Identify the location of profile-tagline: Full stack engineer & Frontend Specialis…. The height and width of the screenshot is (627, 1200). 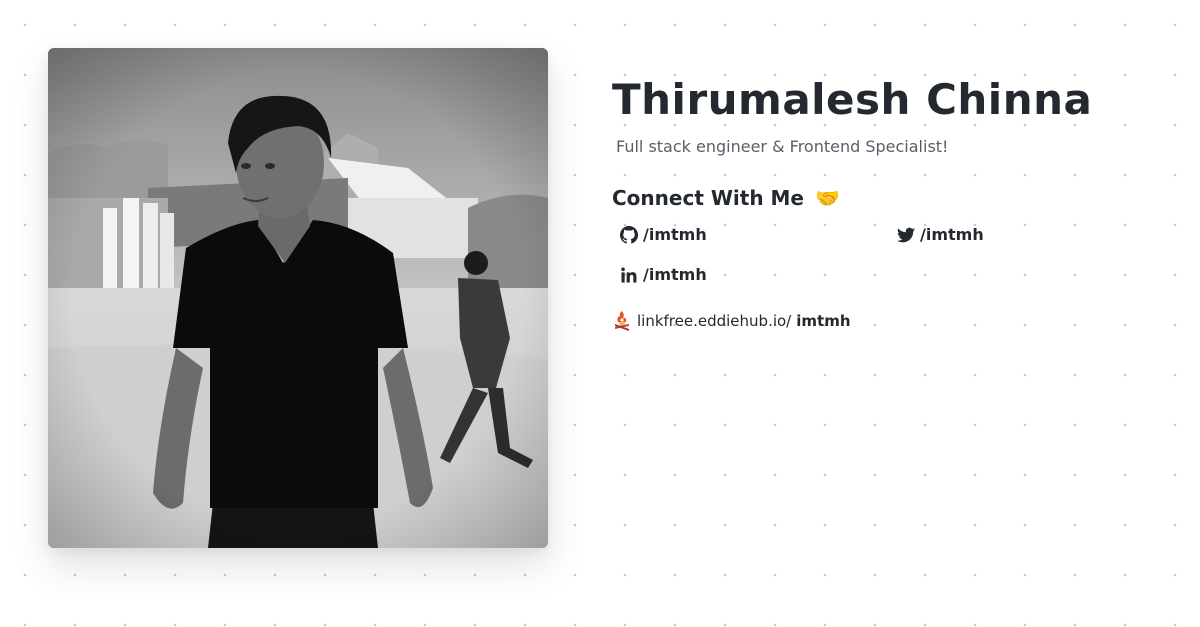
(782, 146).